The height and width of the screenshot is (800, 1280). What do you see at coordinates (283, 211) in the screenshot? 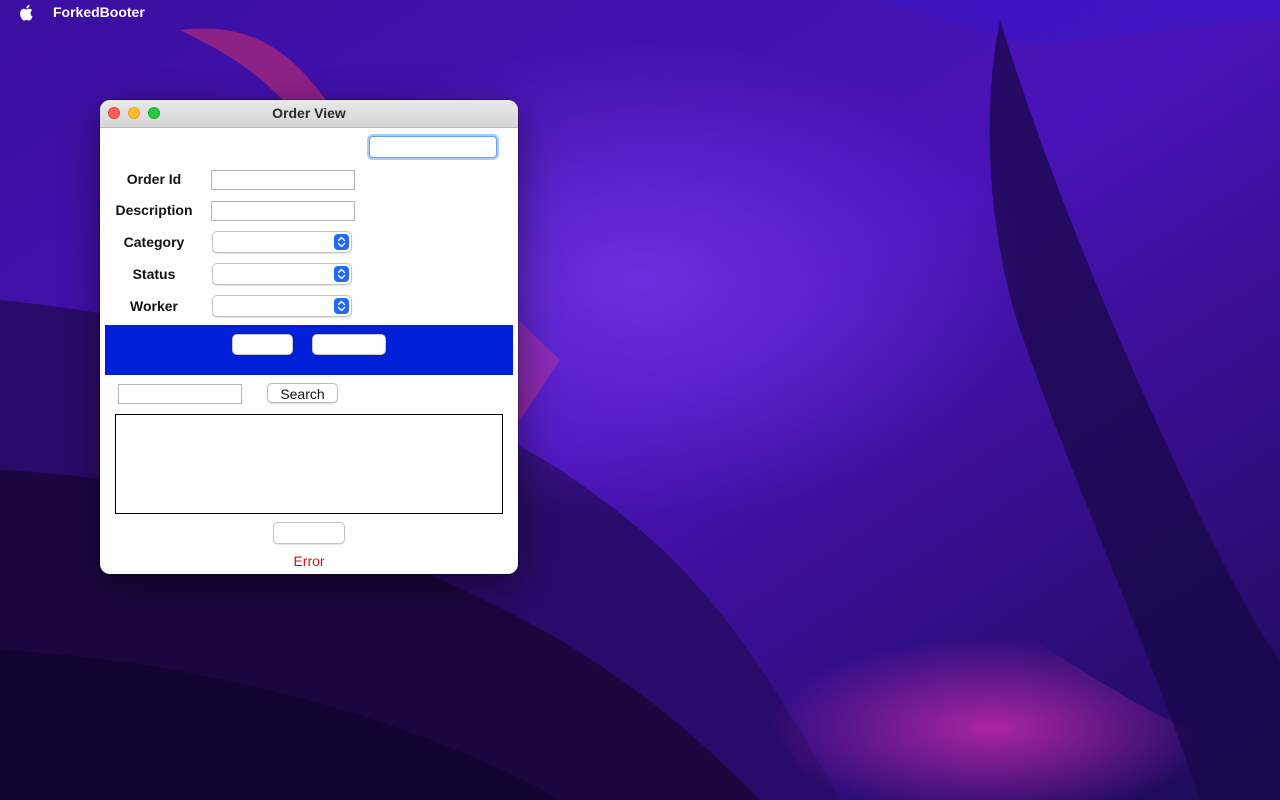
I see `description-field` at bounding box center [283, 211].